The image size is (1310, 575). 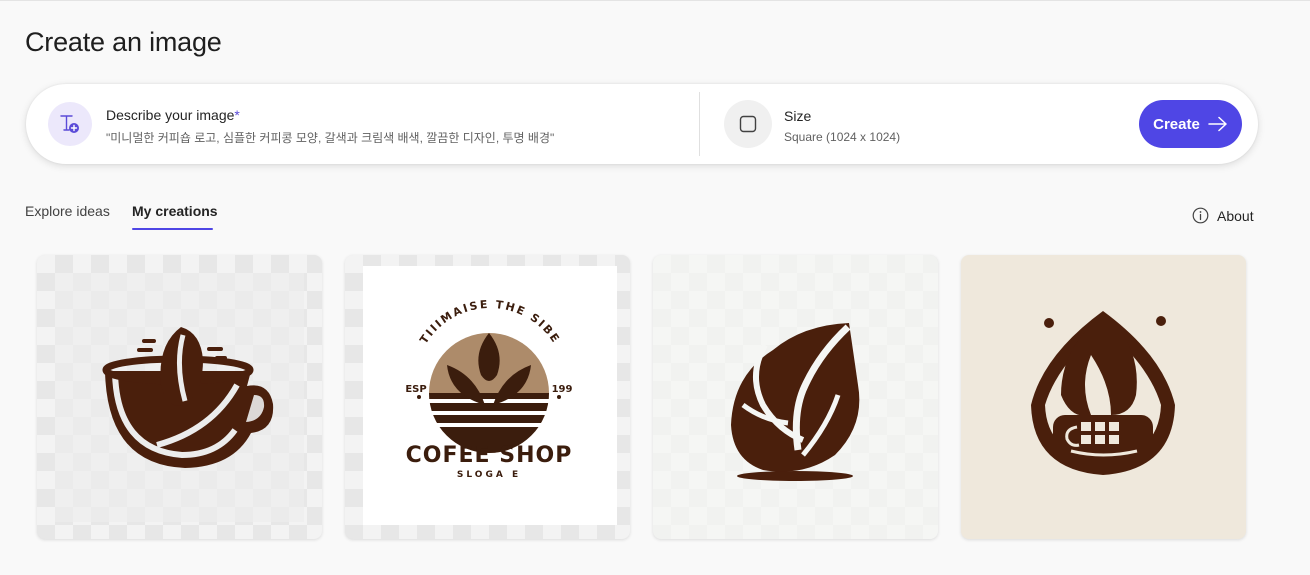 What do you see at coordinates (1200, 215) in the screenshot?
I see `info-icon` at bounding box center [1200, 215].